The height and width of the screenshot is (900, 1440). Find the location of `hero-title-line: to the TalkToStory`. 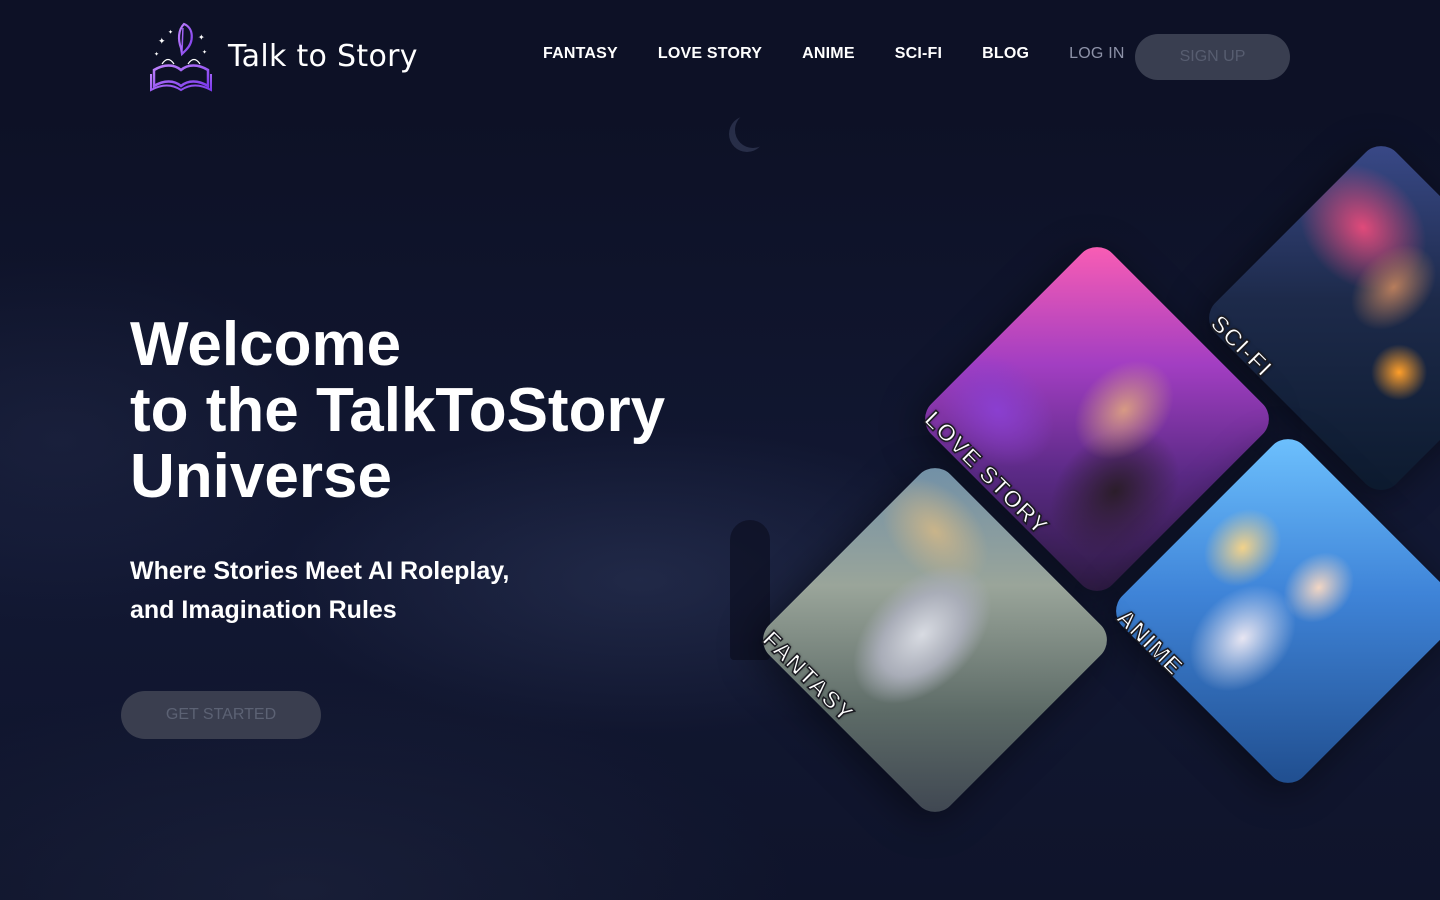

hero-title-line: to the TalkToStory is located at coordinates (398, 410).